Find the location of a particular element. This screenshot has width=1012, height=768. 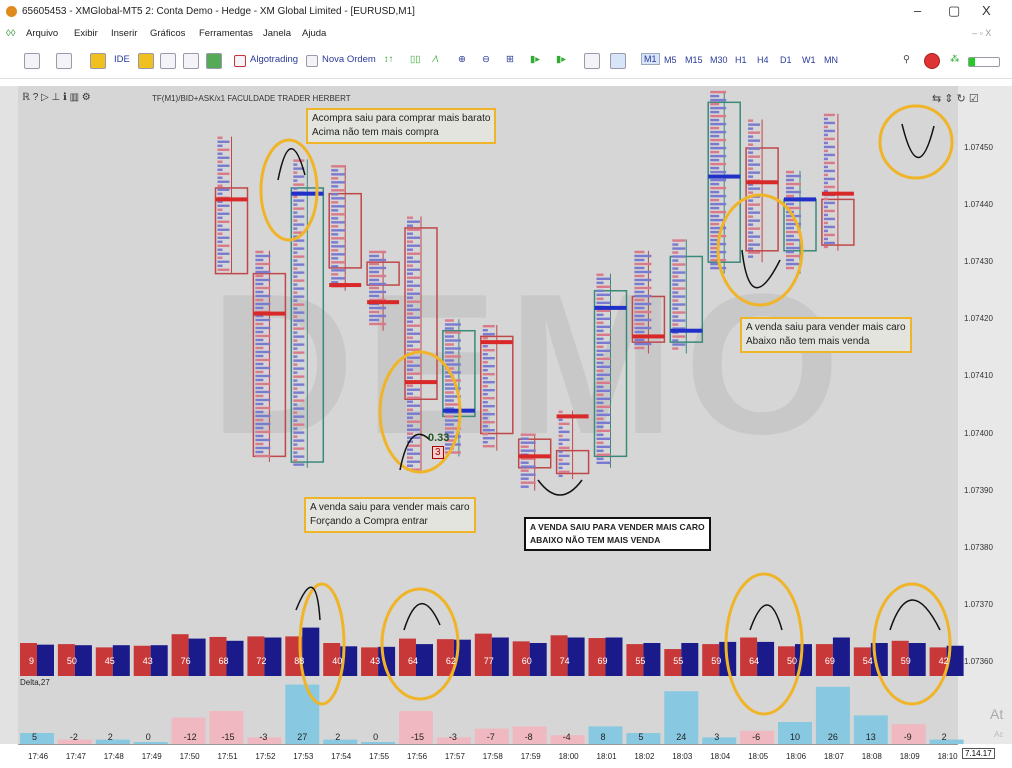

poc-marker is located at coordinates (496, 342).